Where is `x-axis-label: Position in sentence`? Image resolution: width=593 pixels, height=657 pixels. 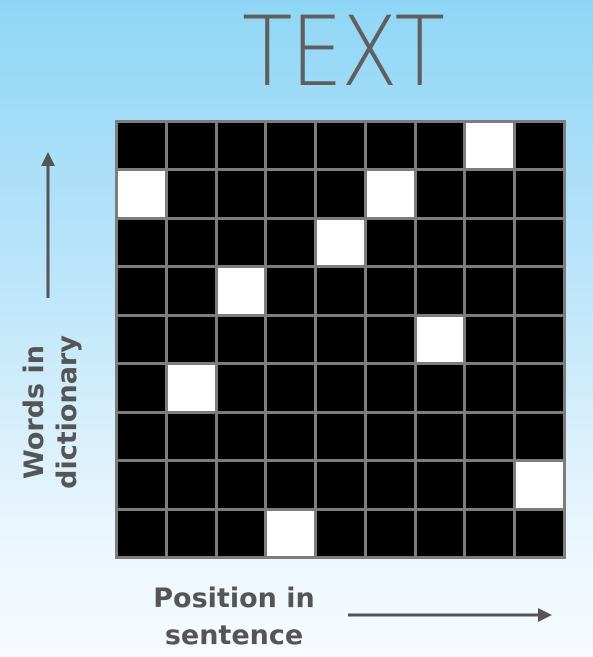
x-axis-label: Position in sentence is located at coordinates (234, 617).